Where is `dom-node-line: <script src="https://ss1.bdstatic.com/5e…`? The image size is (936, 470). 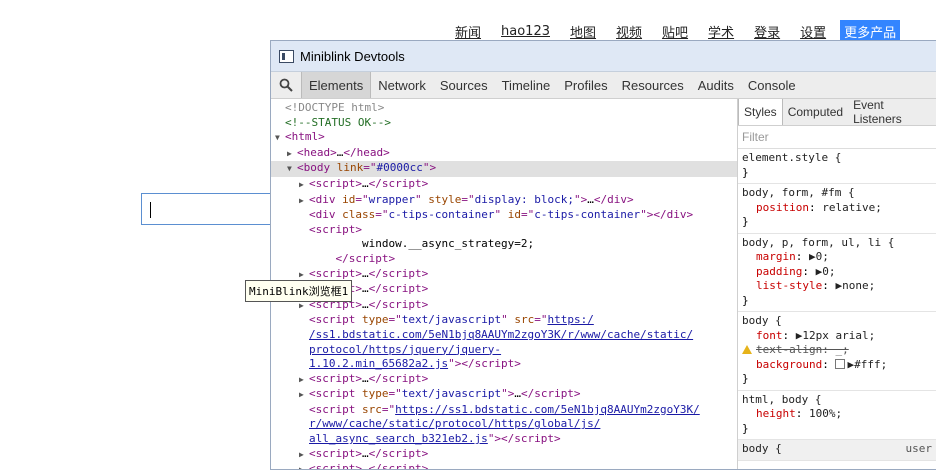
dom-node-line: <script src="https://ss1.bdstatic.com/5e… is located at coordinates (504, 410).